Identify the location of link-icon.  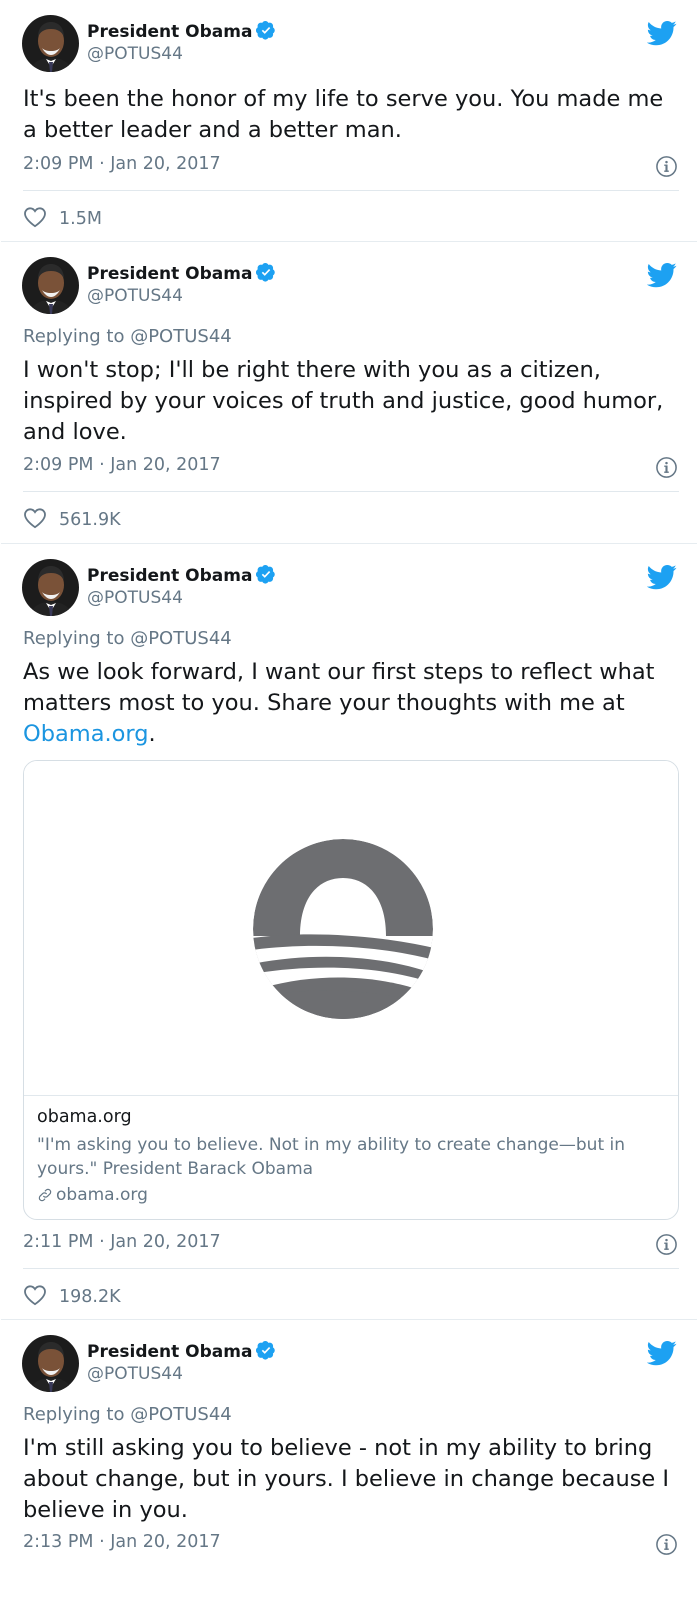
(45, 1195).